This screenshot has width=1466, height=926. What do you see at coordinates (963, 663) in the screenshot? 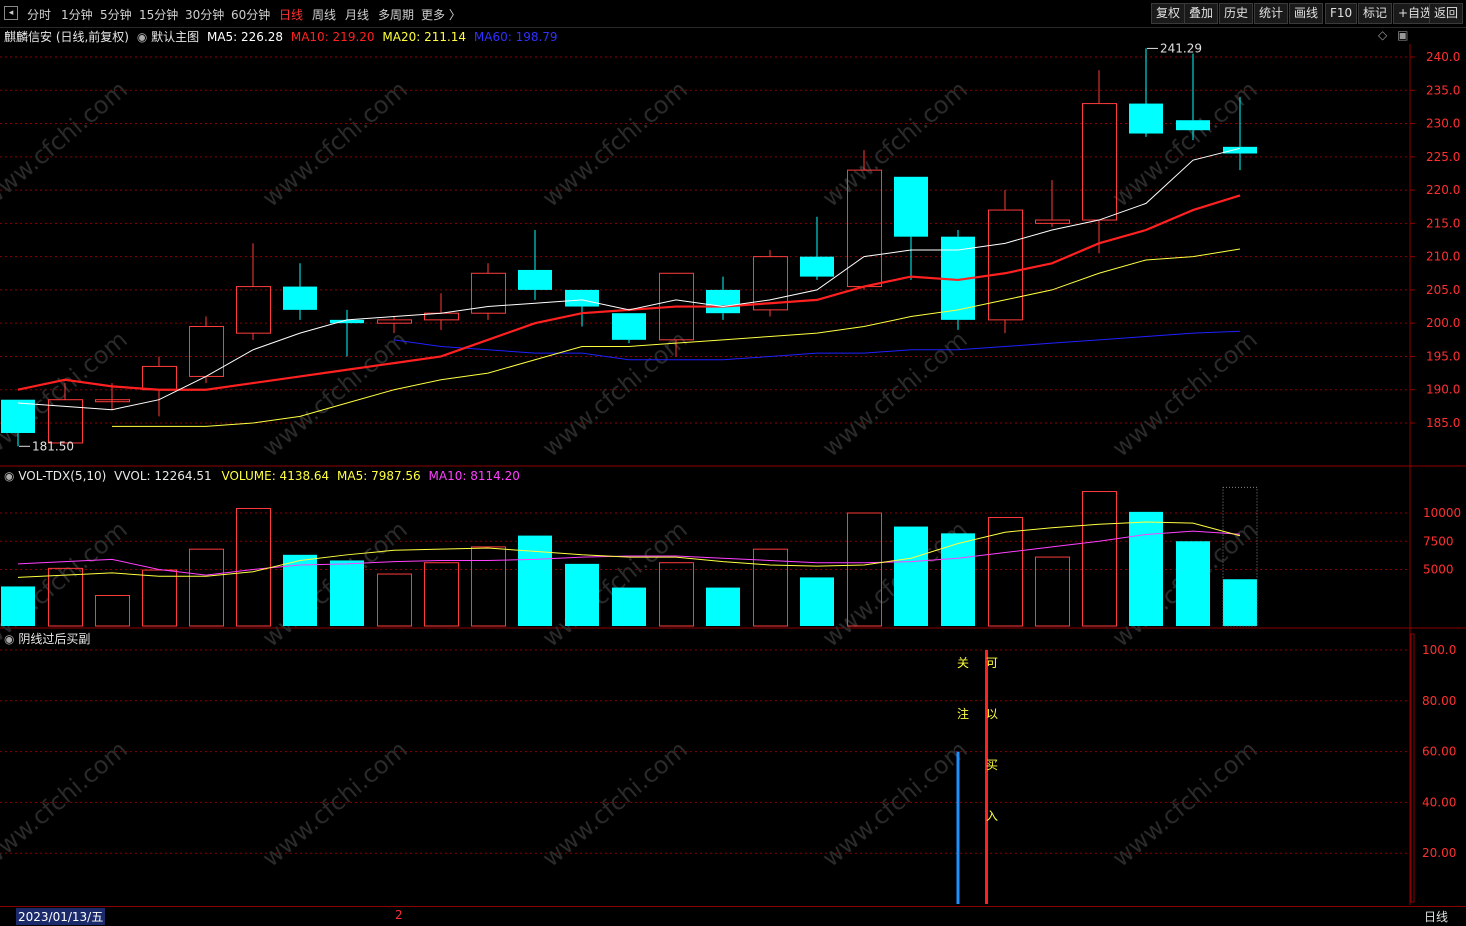
I see `signal-watch-text: 关` at bounding box center [963, 663].